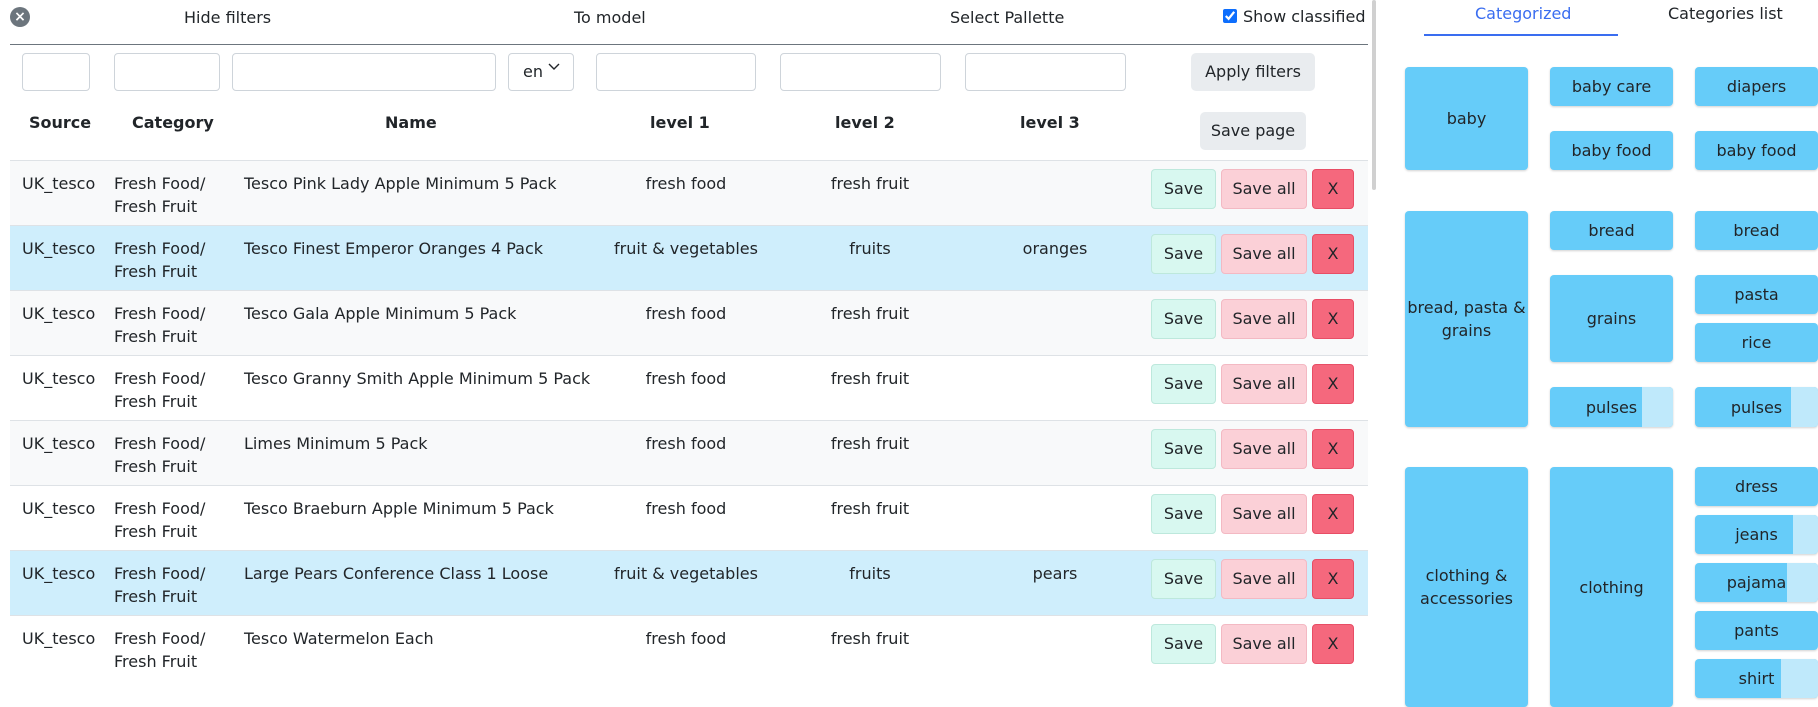 Image resolution: width=1818 pixels, height=707 pixels. I want to click on tile-level2-clothing: clothing, so click(1611, 587).